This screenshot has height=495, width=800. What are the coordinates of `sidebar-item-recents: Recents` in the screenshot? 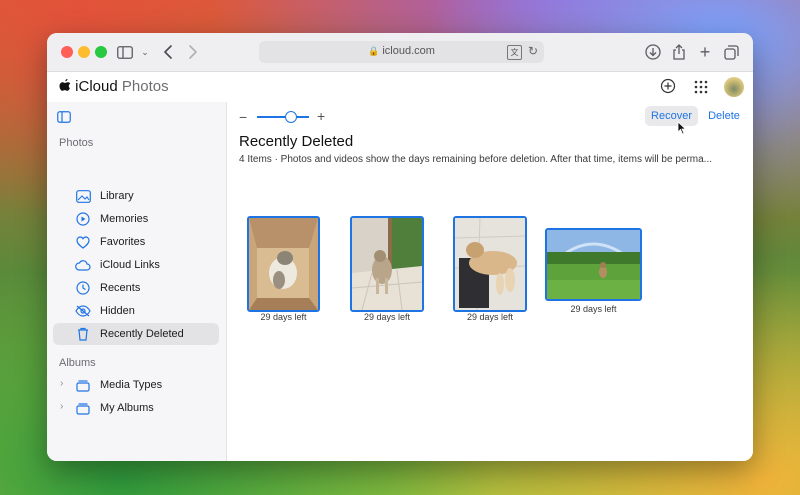 It's located at (136, 288).